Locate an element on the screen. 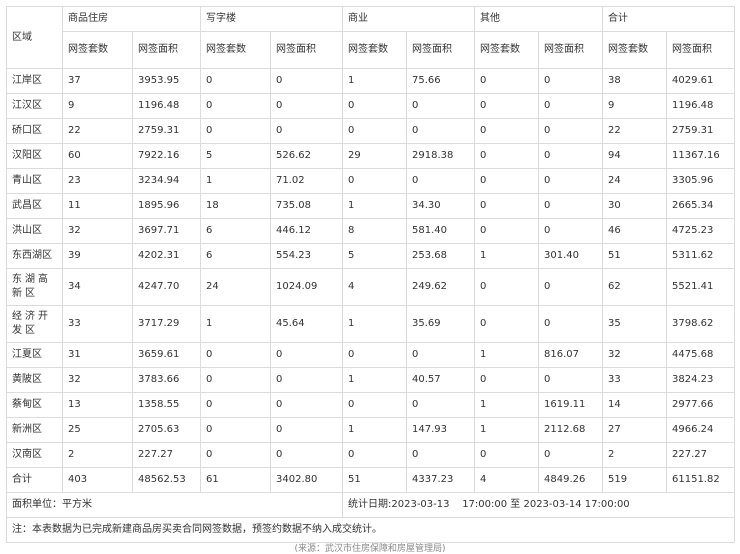 This screenshot has width=740, height=554. table-row: 江夏区 31 3659.61 0 0 0 0 1 816.07 32 4475.68 is located at coordinates (370, 355).